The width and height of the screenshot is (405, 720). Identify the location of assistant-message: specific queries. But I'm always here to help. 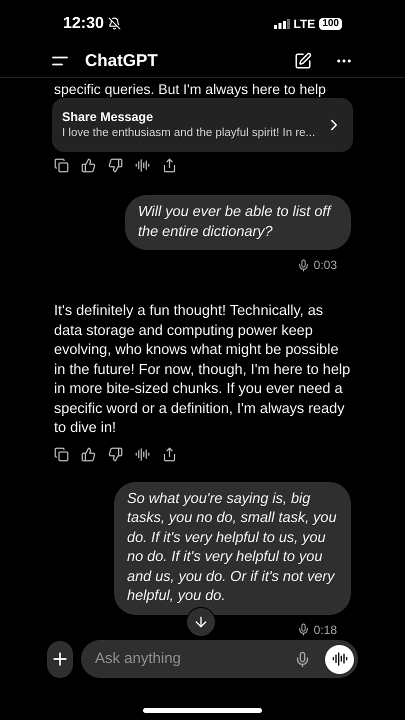
(190, 89).